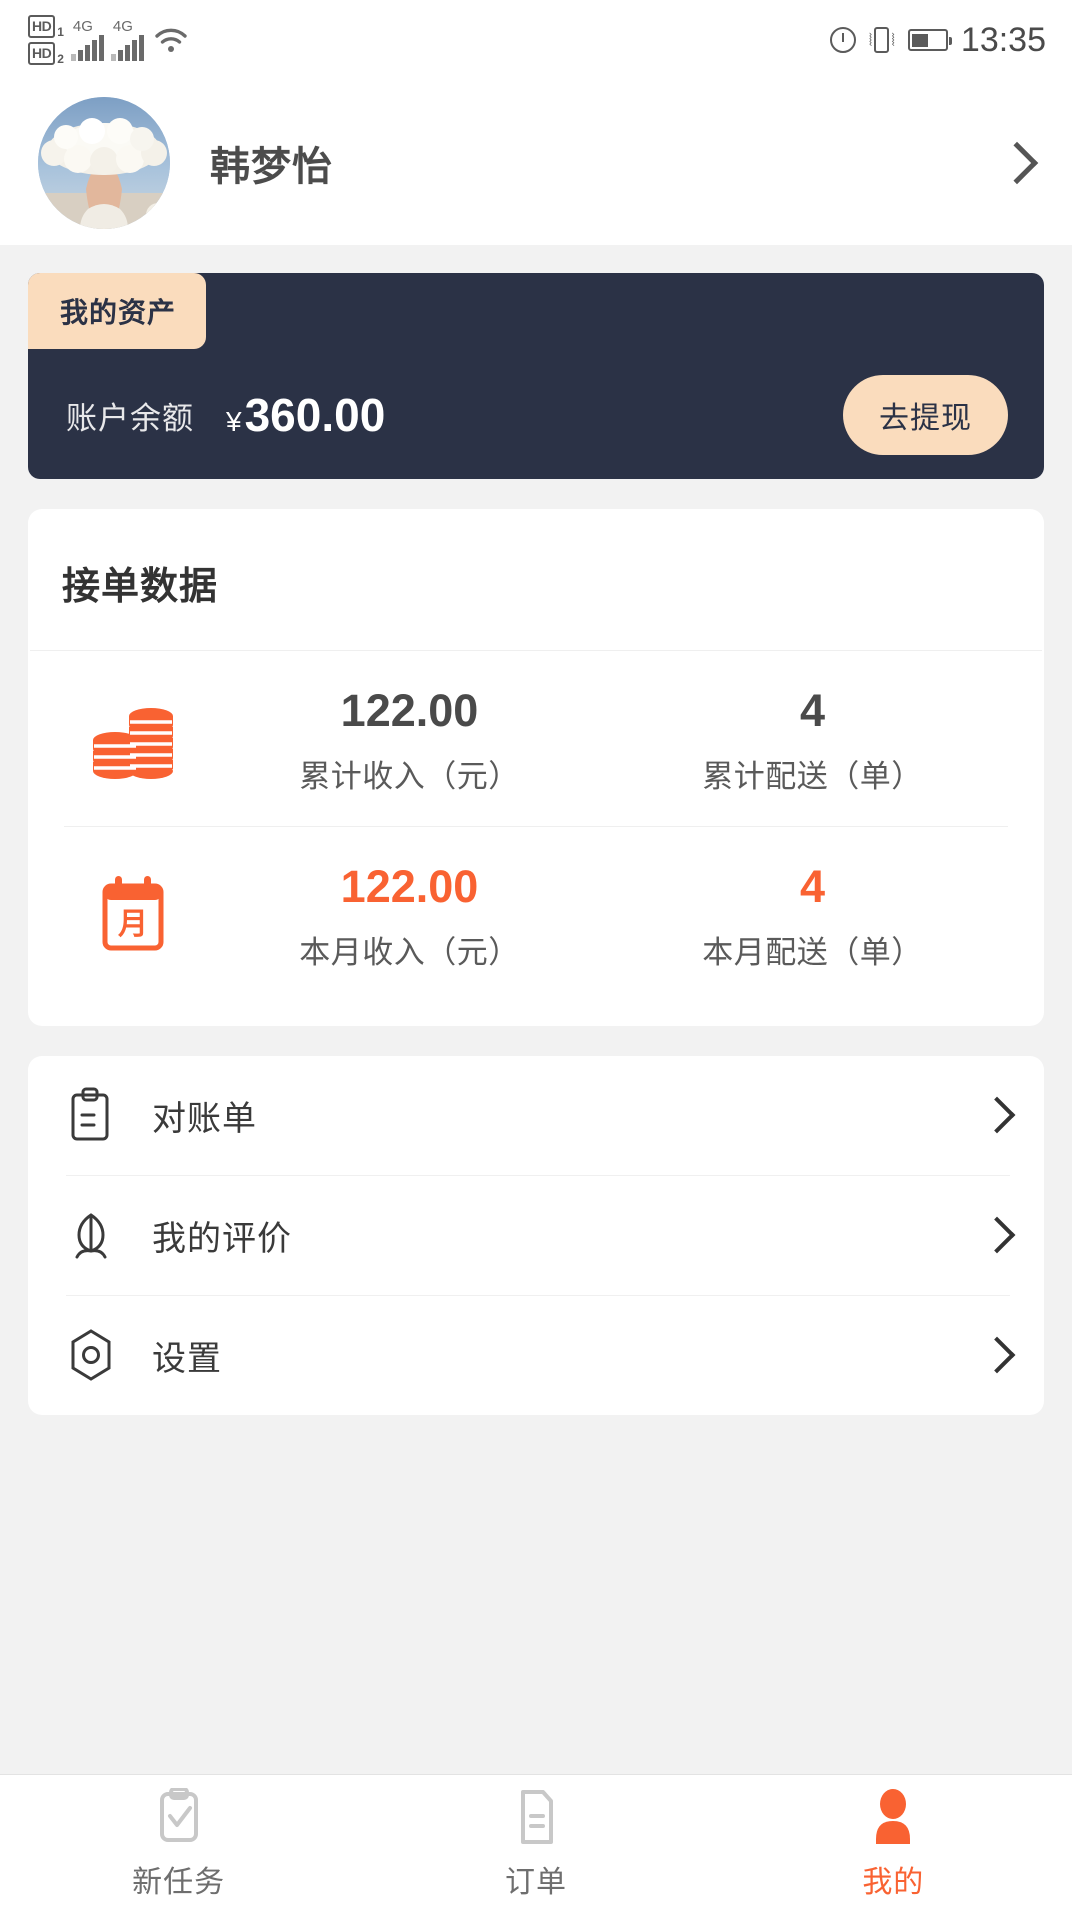  I want to click on status-bar-right: ⦚ ⦚ 13:35, so click(937, 40).